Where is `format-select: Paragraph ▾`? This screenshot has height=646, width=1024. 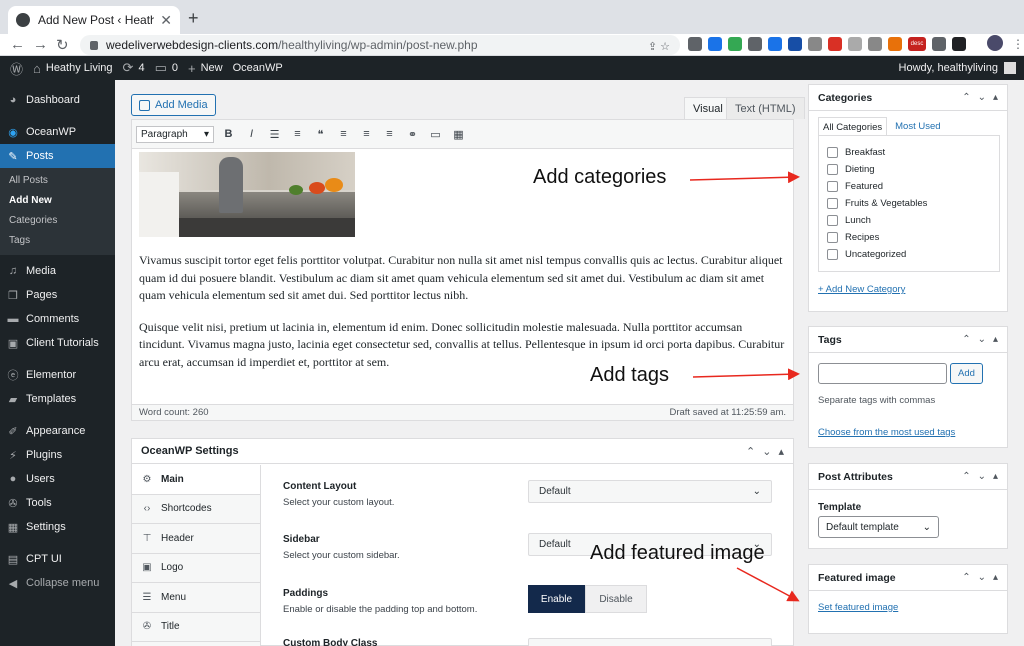 format-select: Paragraph ▾ is located at coordinates (175, 134).